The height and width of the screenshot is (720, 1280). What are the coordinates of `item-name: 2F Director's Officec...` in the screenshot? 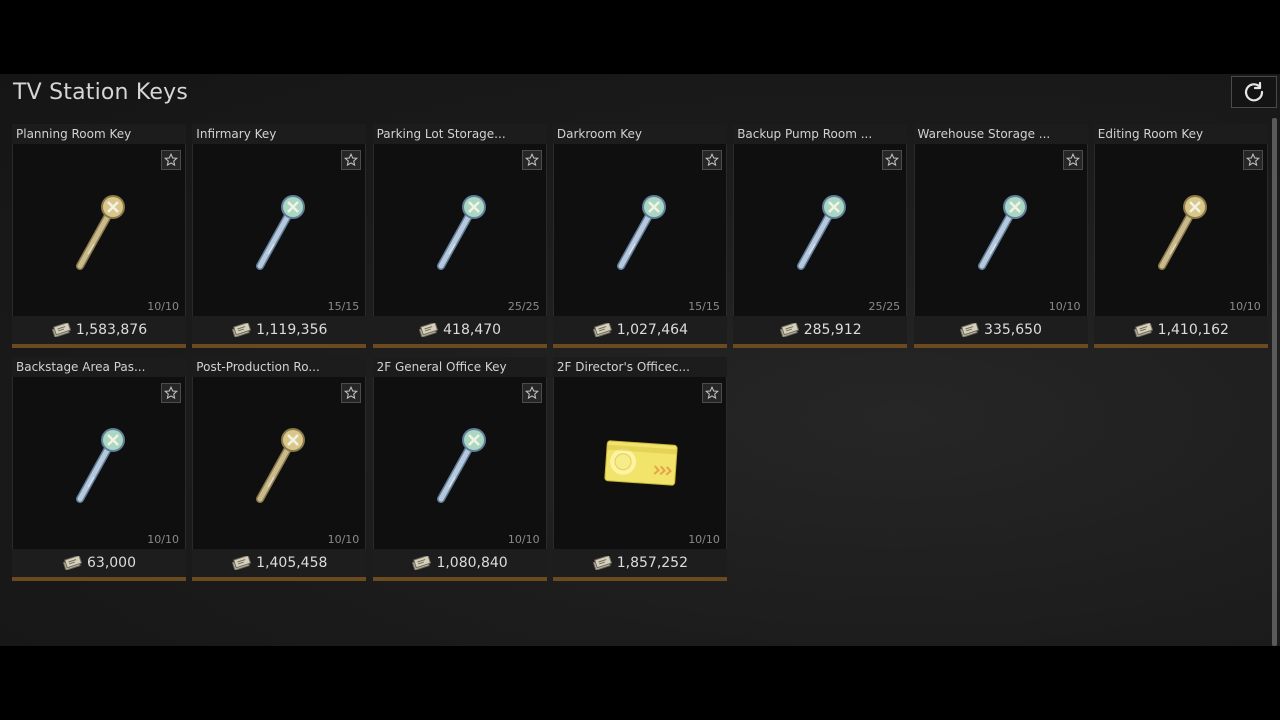 It's located at (639, 367).